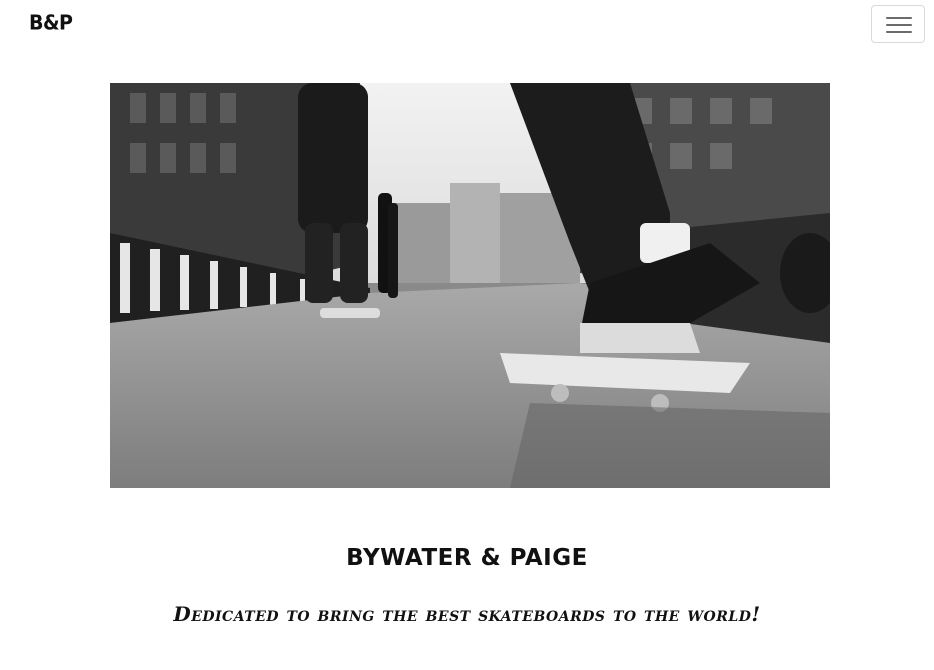 The width and height of the screenshot is (934, 670). Describe the element at coordinates (51, 23) in the screenshot. I see `brand-logo: B&P` at that location.